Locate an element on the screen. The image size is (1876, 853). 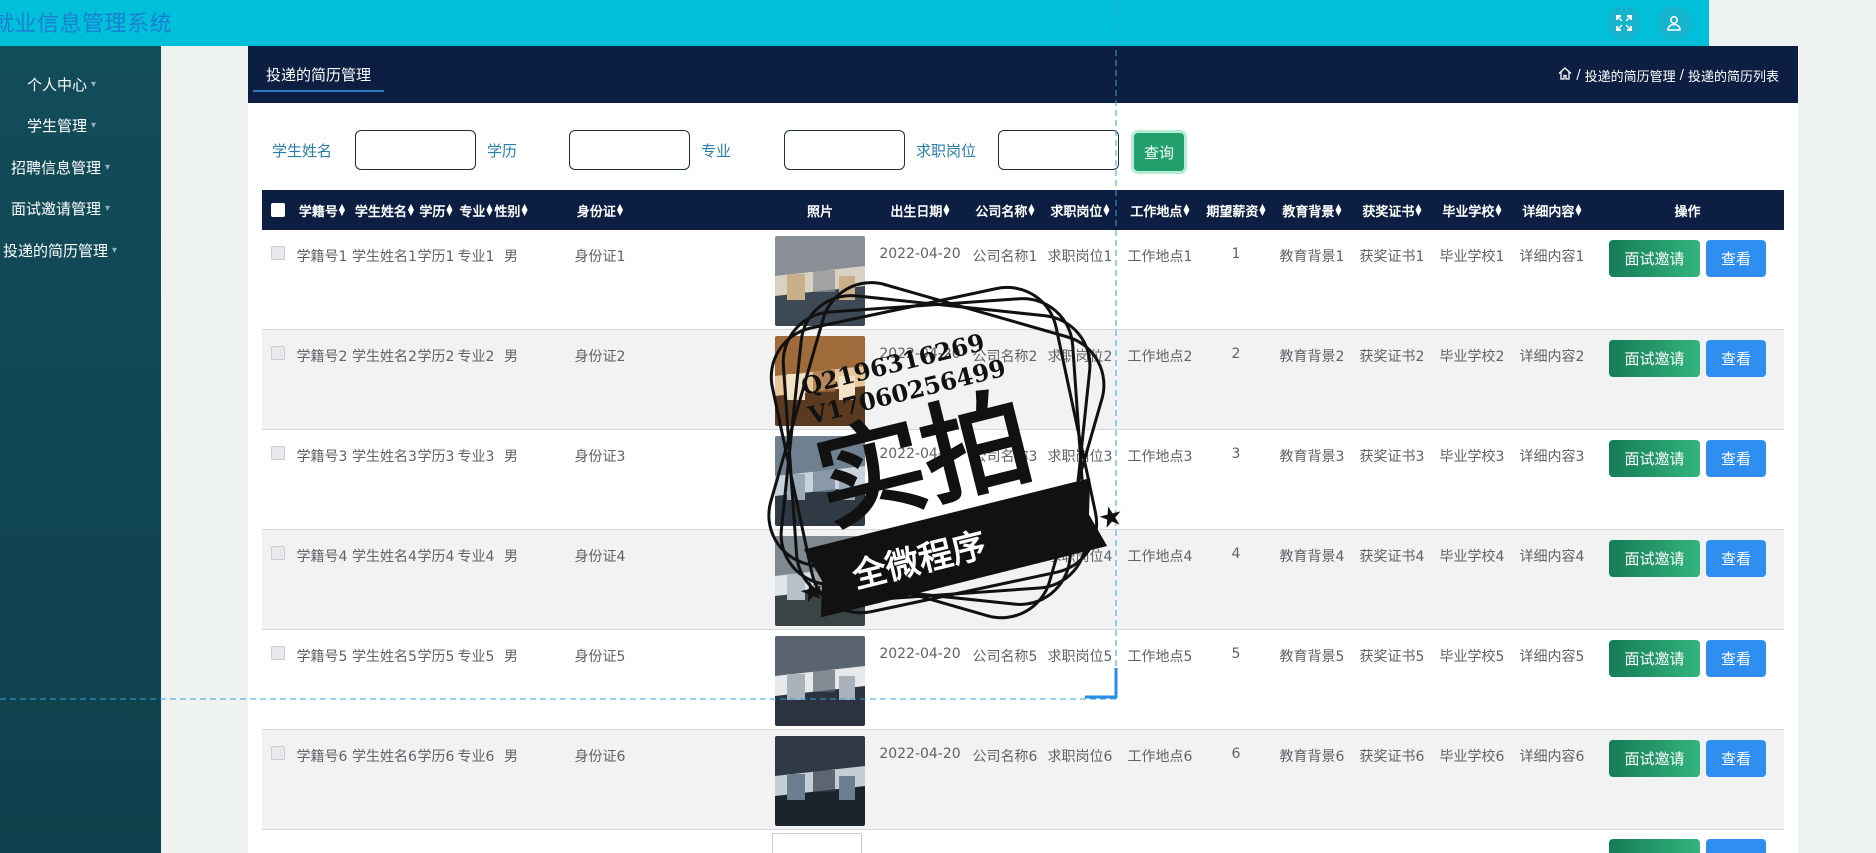
table-cell: 专业6 is located at coordinates (476, 779).